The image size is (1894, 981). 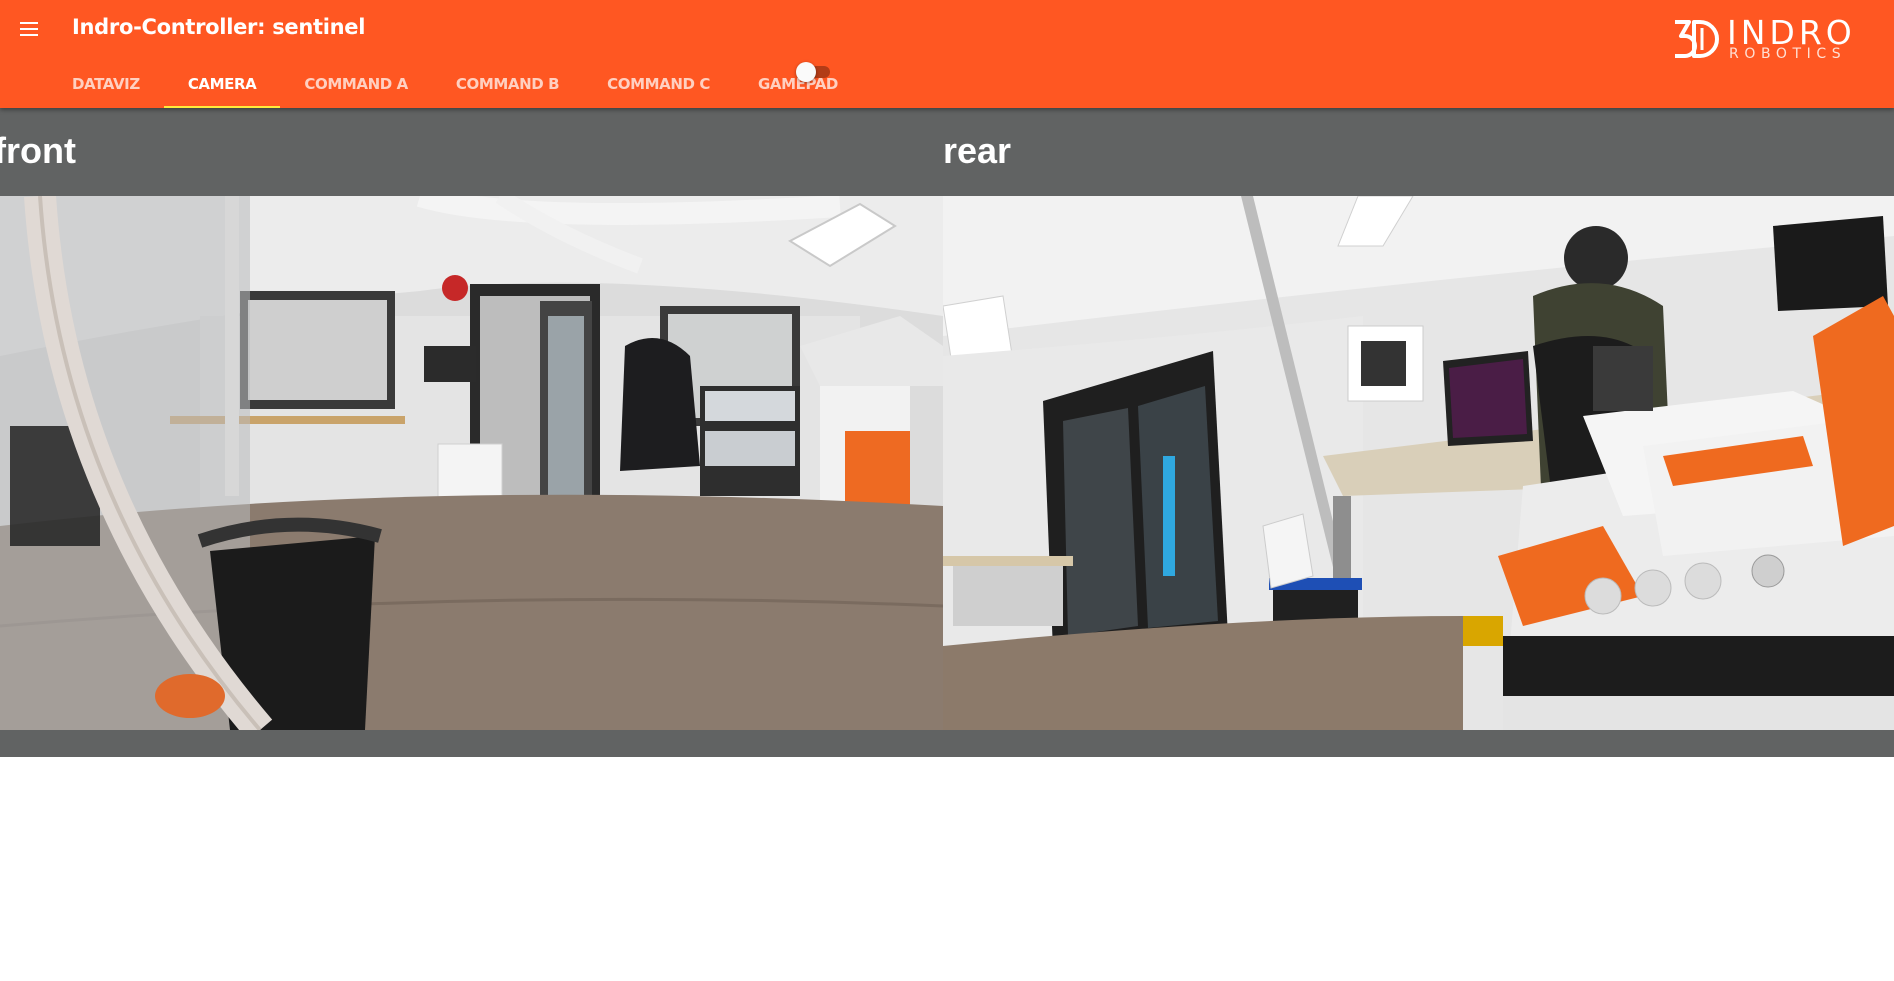 I want to click on tab-camera: CAMERA, so click(x=222, y=84).